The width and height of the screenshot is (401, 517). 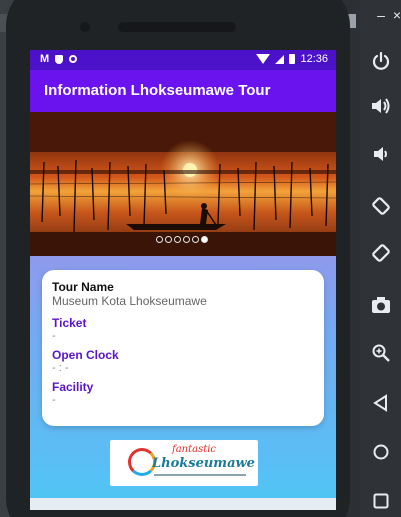 I want to click on camera-icon, so click(x=381, y=305).